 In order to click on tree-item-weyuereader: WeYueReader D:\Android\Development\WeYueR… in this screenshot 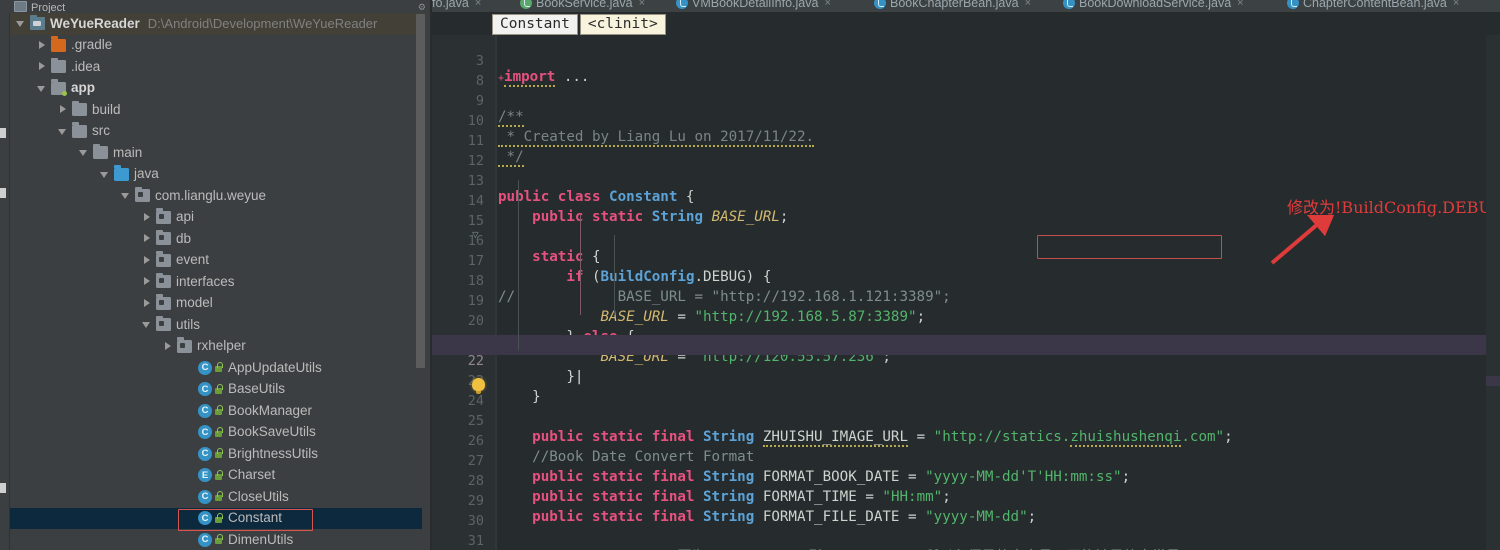, I will do `click(216, 24)`.